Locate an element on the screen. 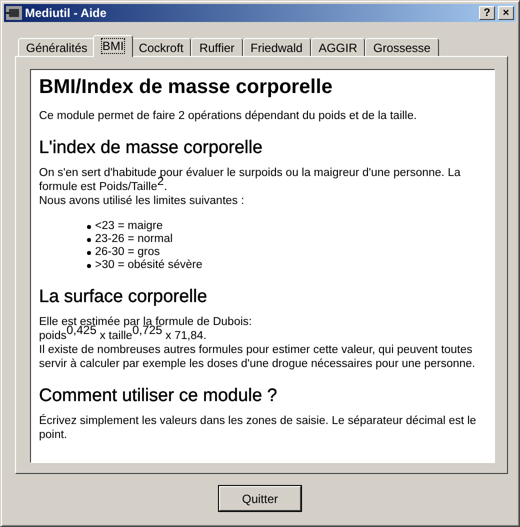  section-heading: Comment utiliser ce module ? is located at coordinates (158, 395).